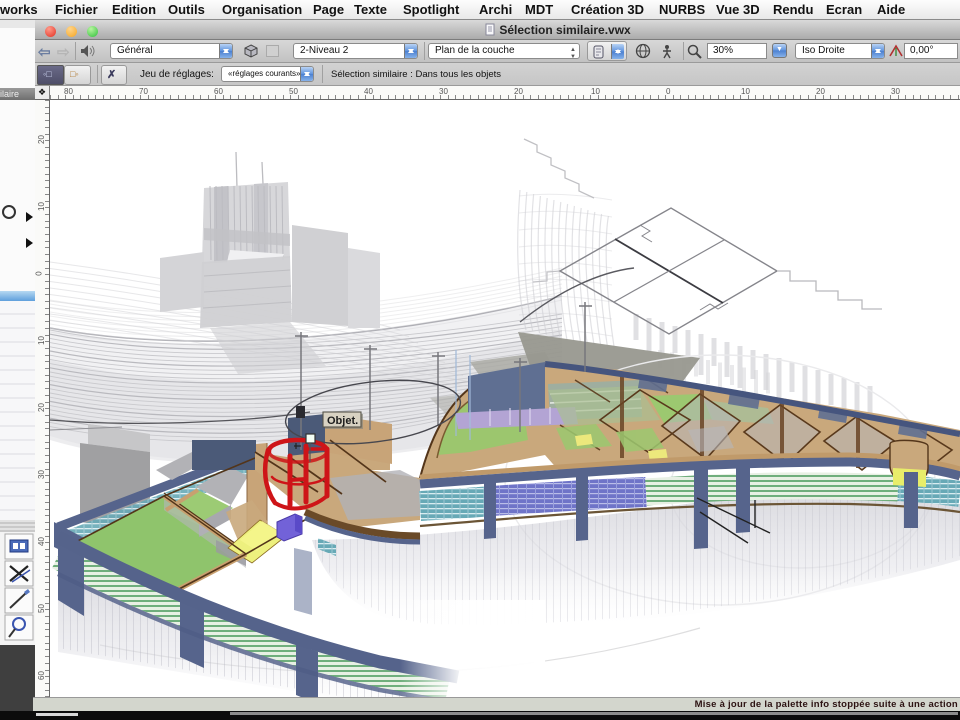  Describe the element at coordinates (342, 421) in the screenshot. I see `svg-text: Objet.` at that location.